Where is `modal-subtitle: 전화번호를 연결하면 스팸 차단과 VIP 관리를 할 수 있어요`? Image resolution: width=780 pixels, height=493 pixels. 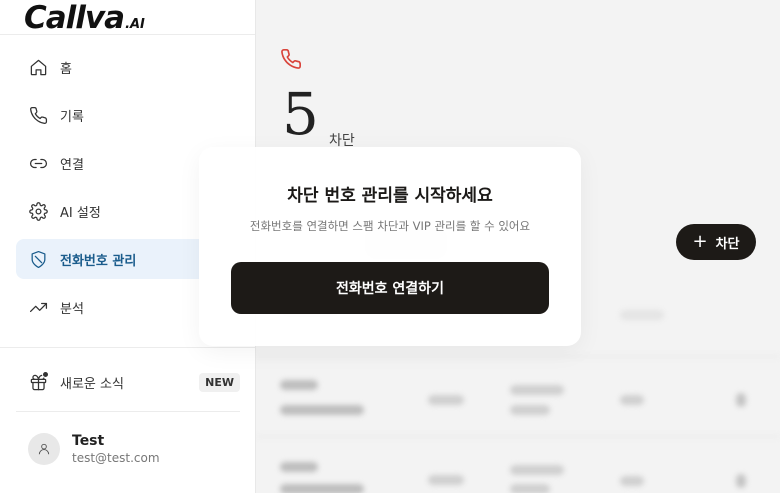
modal-subtitle: 전화번호를 연결하면 스팸 차단과 VIP 관리를 할 수 있어요 is located at coordinates (390, 226).